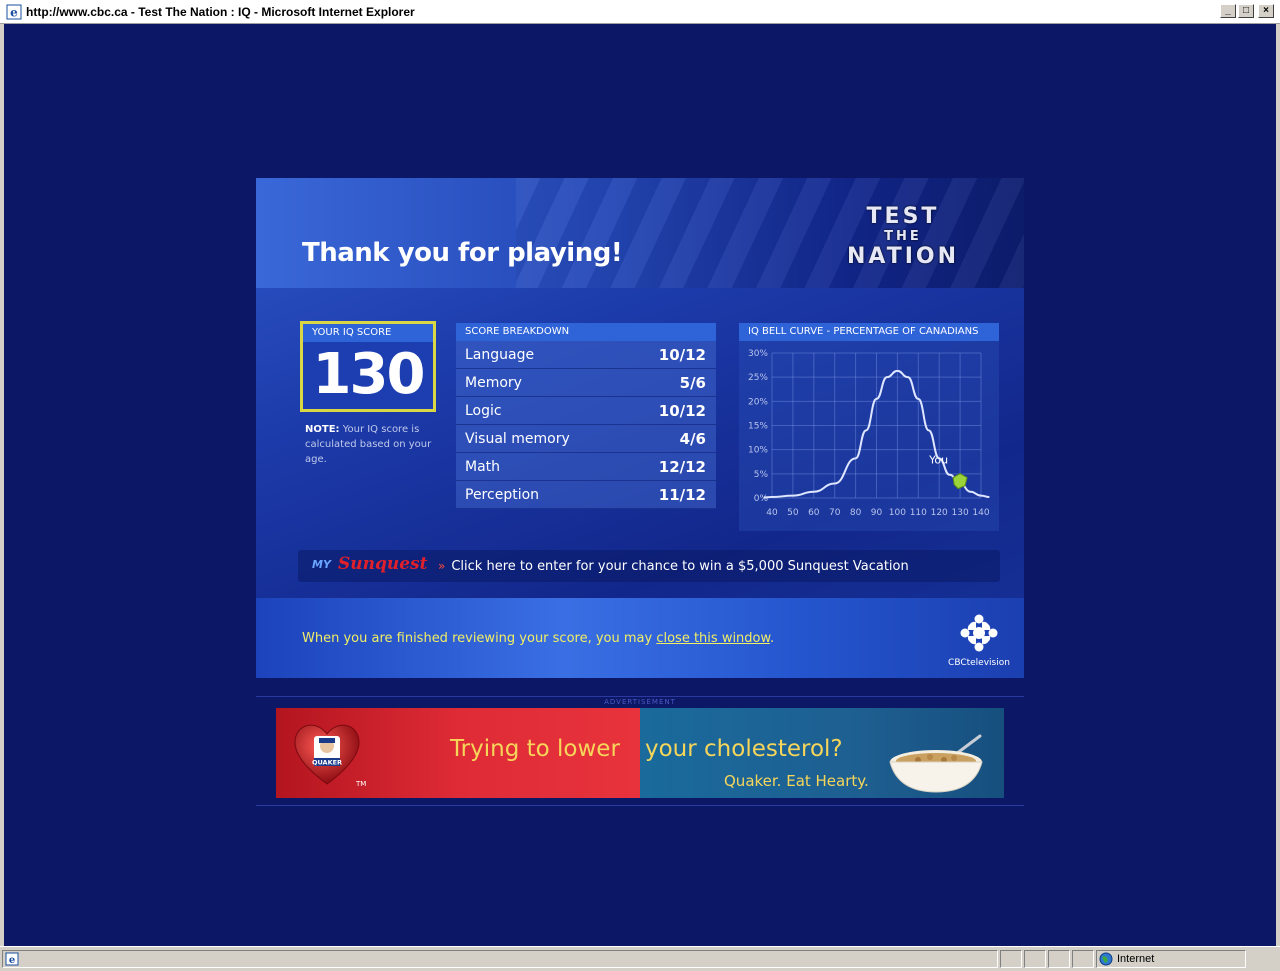  Describe the element at coordinates (692, 382) in the screenshot. I see `breakdown-score: 5/6` at that location.